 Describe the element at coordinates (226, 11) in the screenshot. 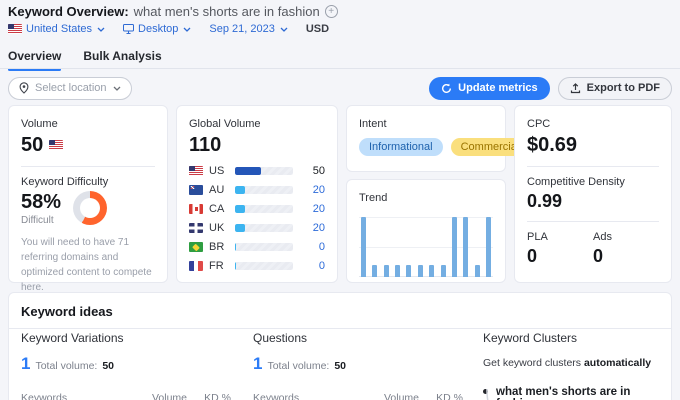

I see `page-title-keyword: what men's shorts are in fashion` at that location.